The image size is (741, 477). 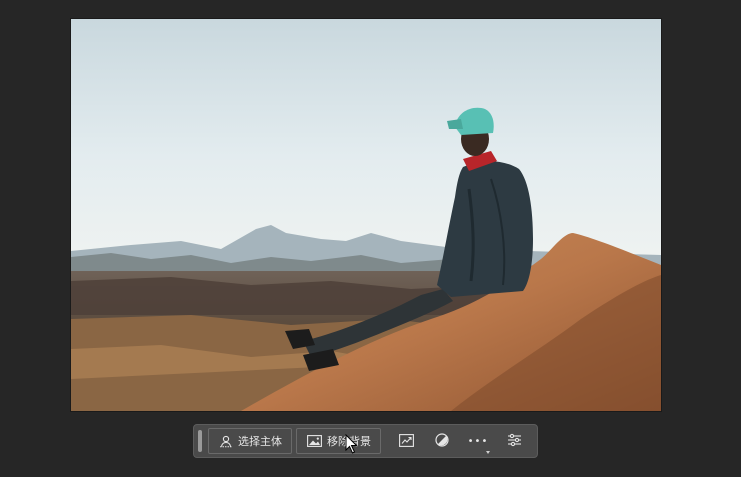 I want to click on adjustment-button, so click(x=442, y=441).